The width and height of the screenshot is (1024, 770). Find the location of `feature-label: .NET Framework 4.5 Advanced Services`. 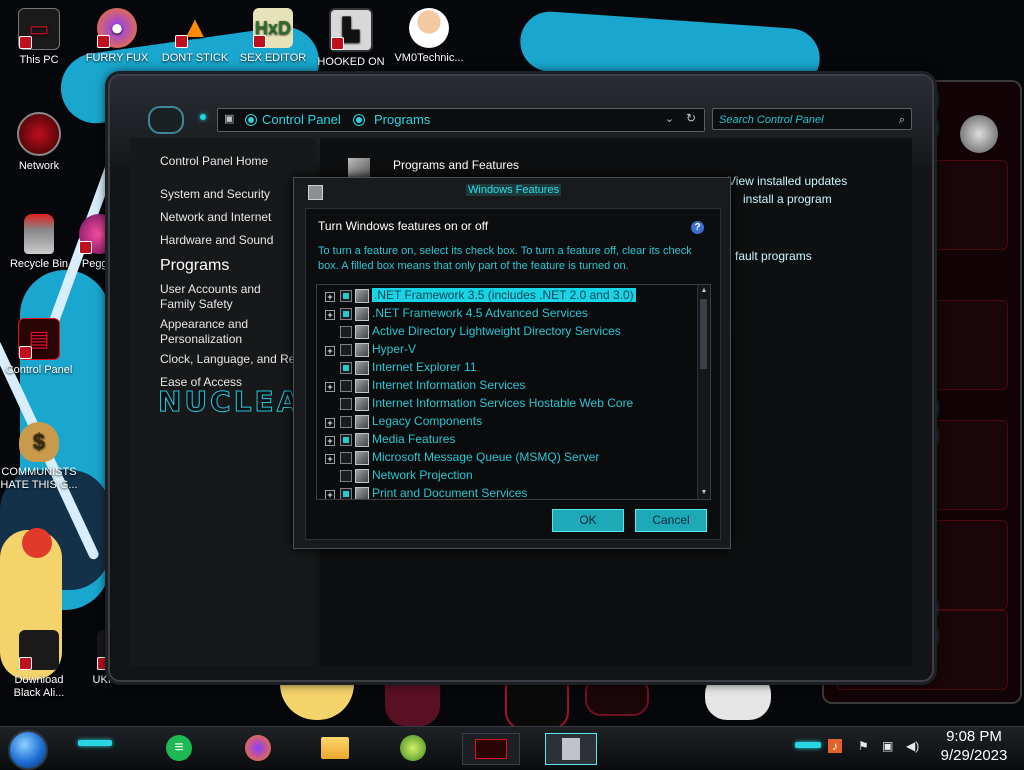

feature-label: .NET Framework 4.5 Advanced Services is located at coordinates (480, 313).